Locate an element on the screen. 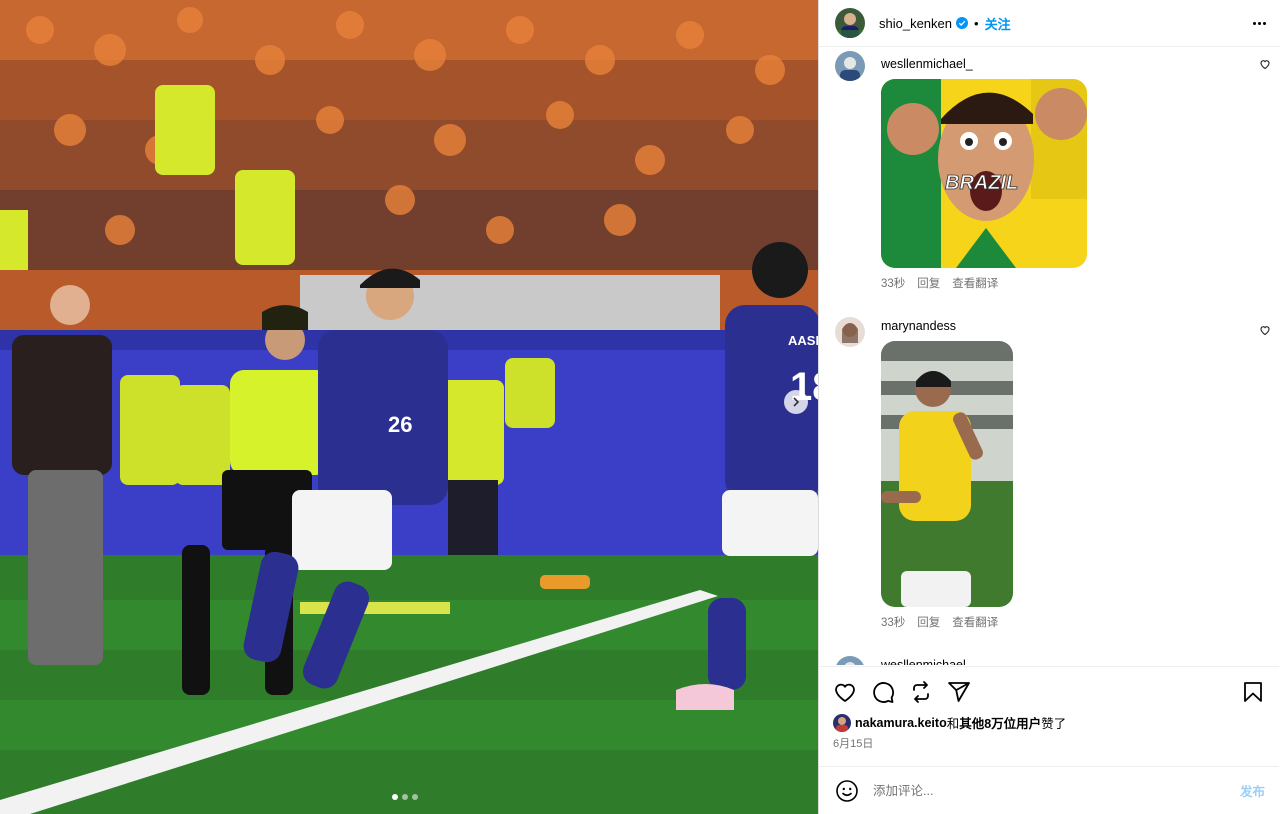 The width and height of the screenshot is (1280, 814). post-date: 6月15日 is located at coordinates (853, 744).